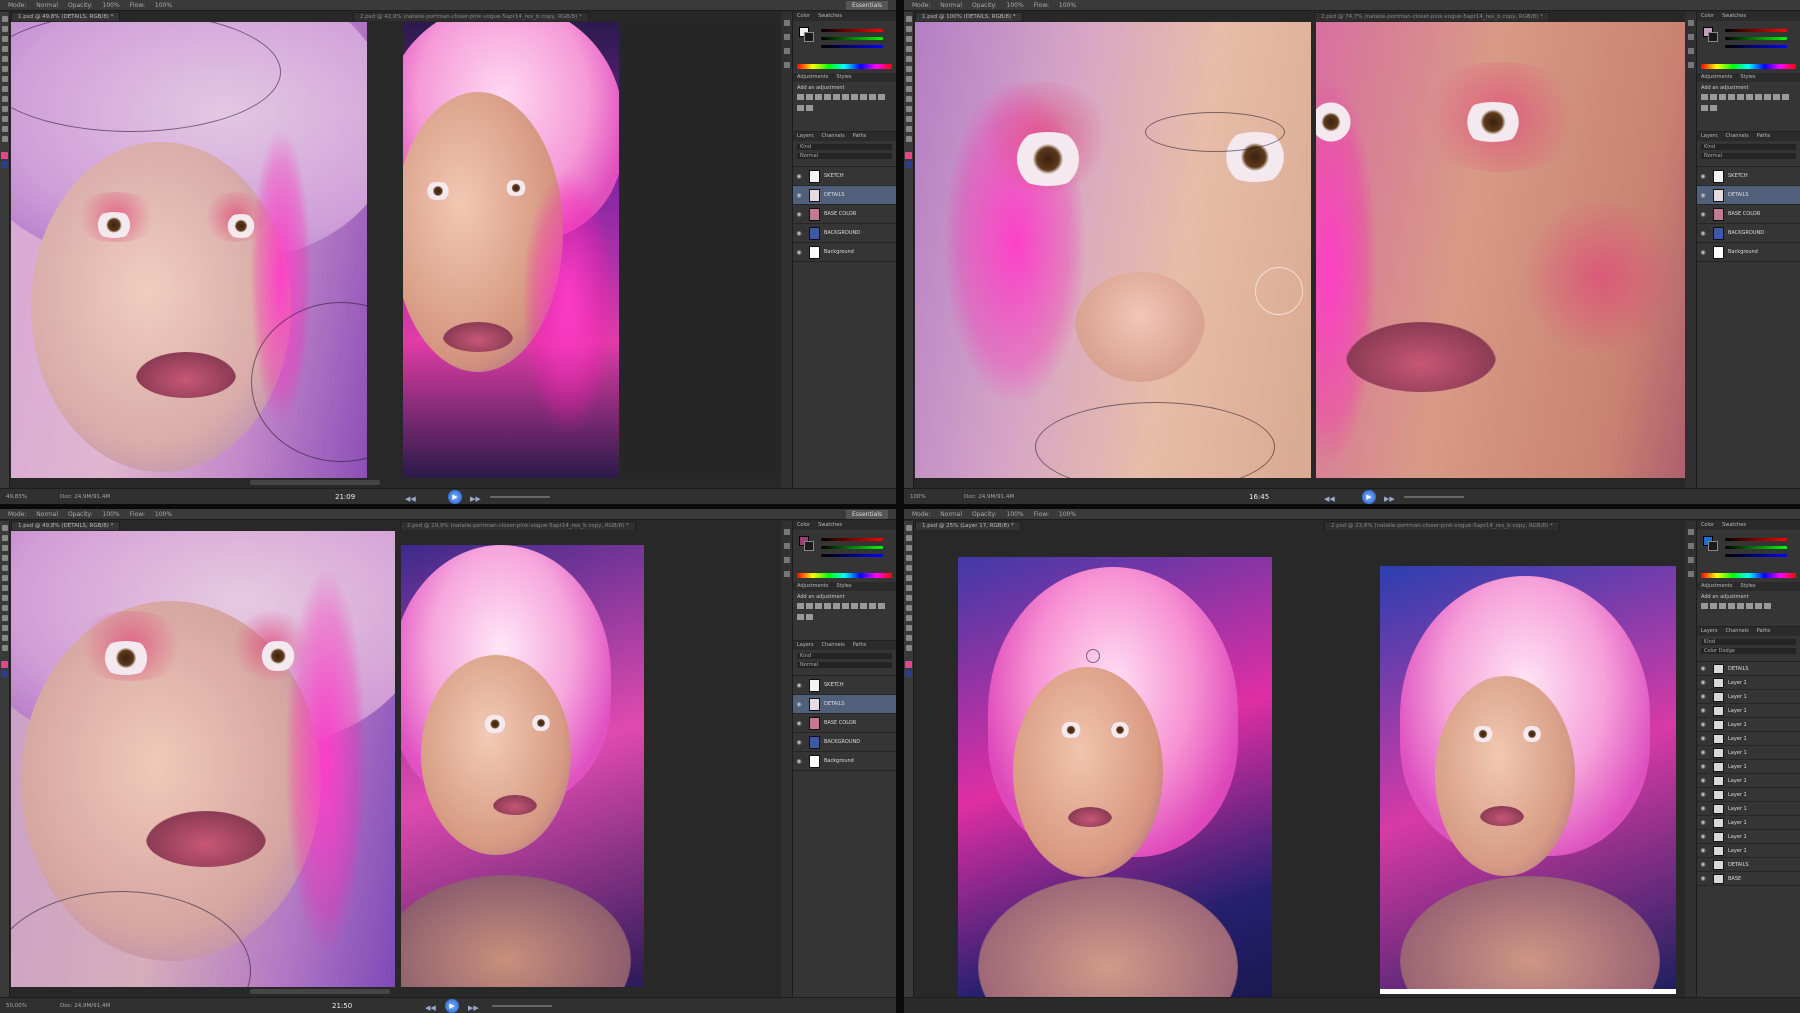  Describe the element at coordinates (844, 233) in the screenshot. I see `layer-row: ◉BACKGROUND` at that location.